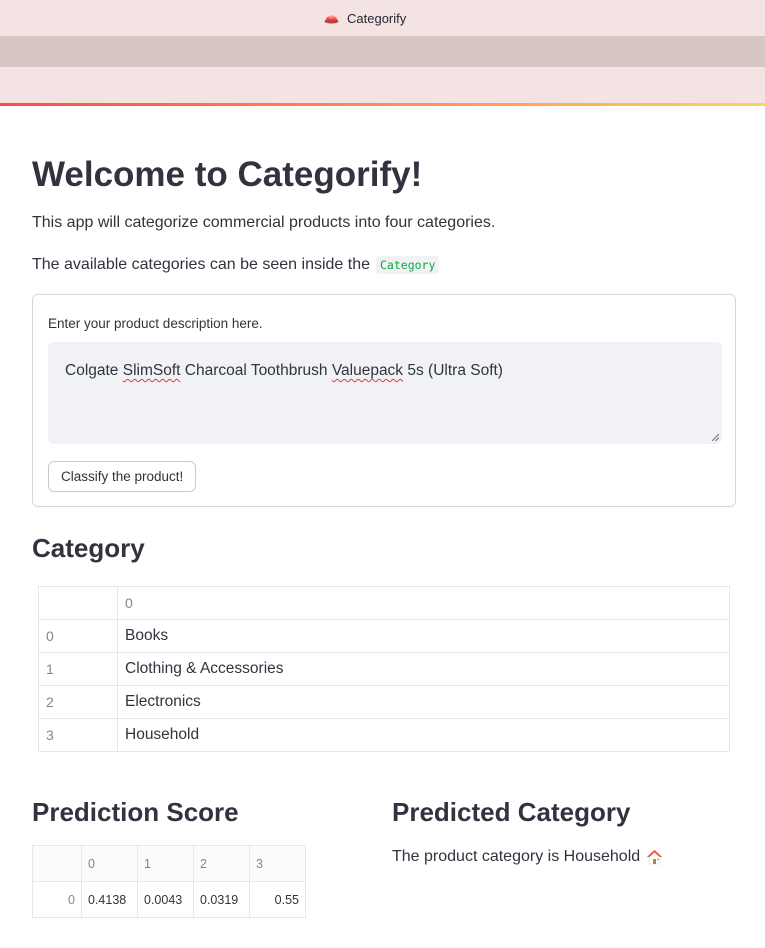 This screenshot has height=948, width=765. What do you see at coordinates (382, 104) in the screenshot?
I see `header-decoration` at bounding box center [382, 104].